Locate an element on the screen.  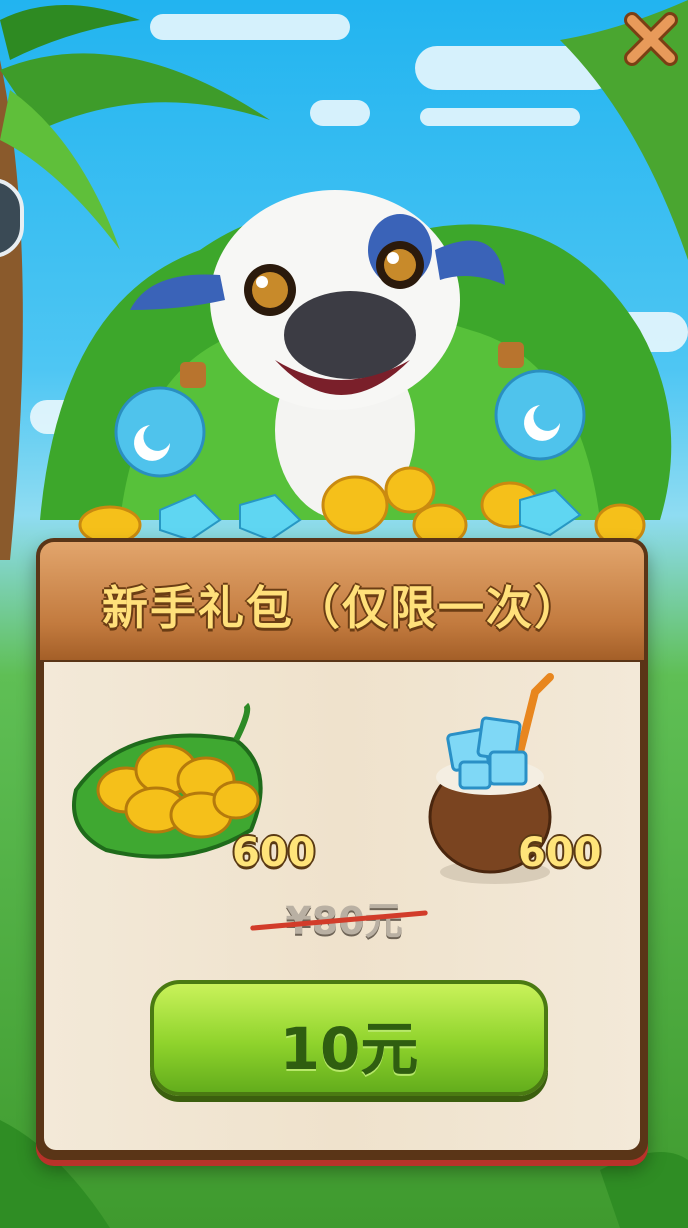
close-button is located at coordinates (651, 39).